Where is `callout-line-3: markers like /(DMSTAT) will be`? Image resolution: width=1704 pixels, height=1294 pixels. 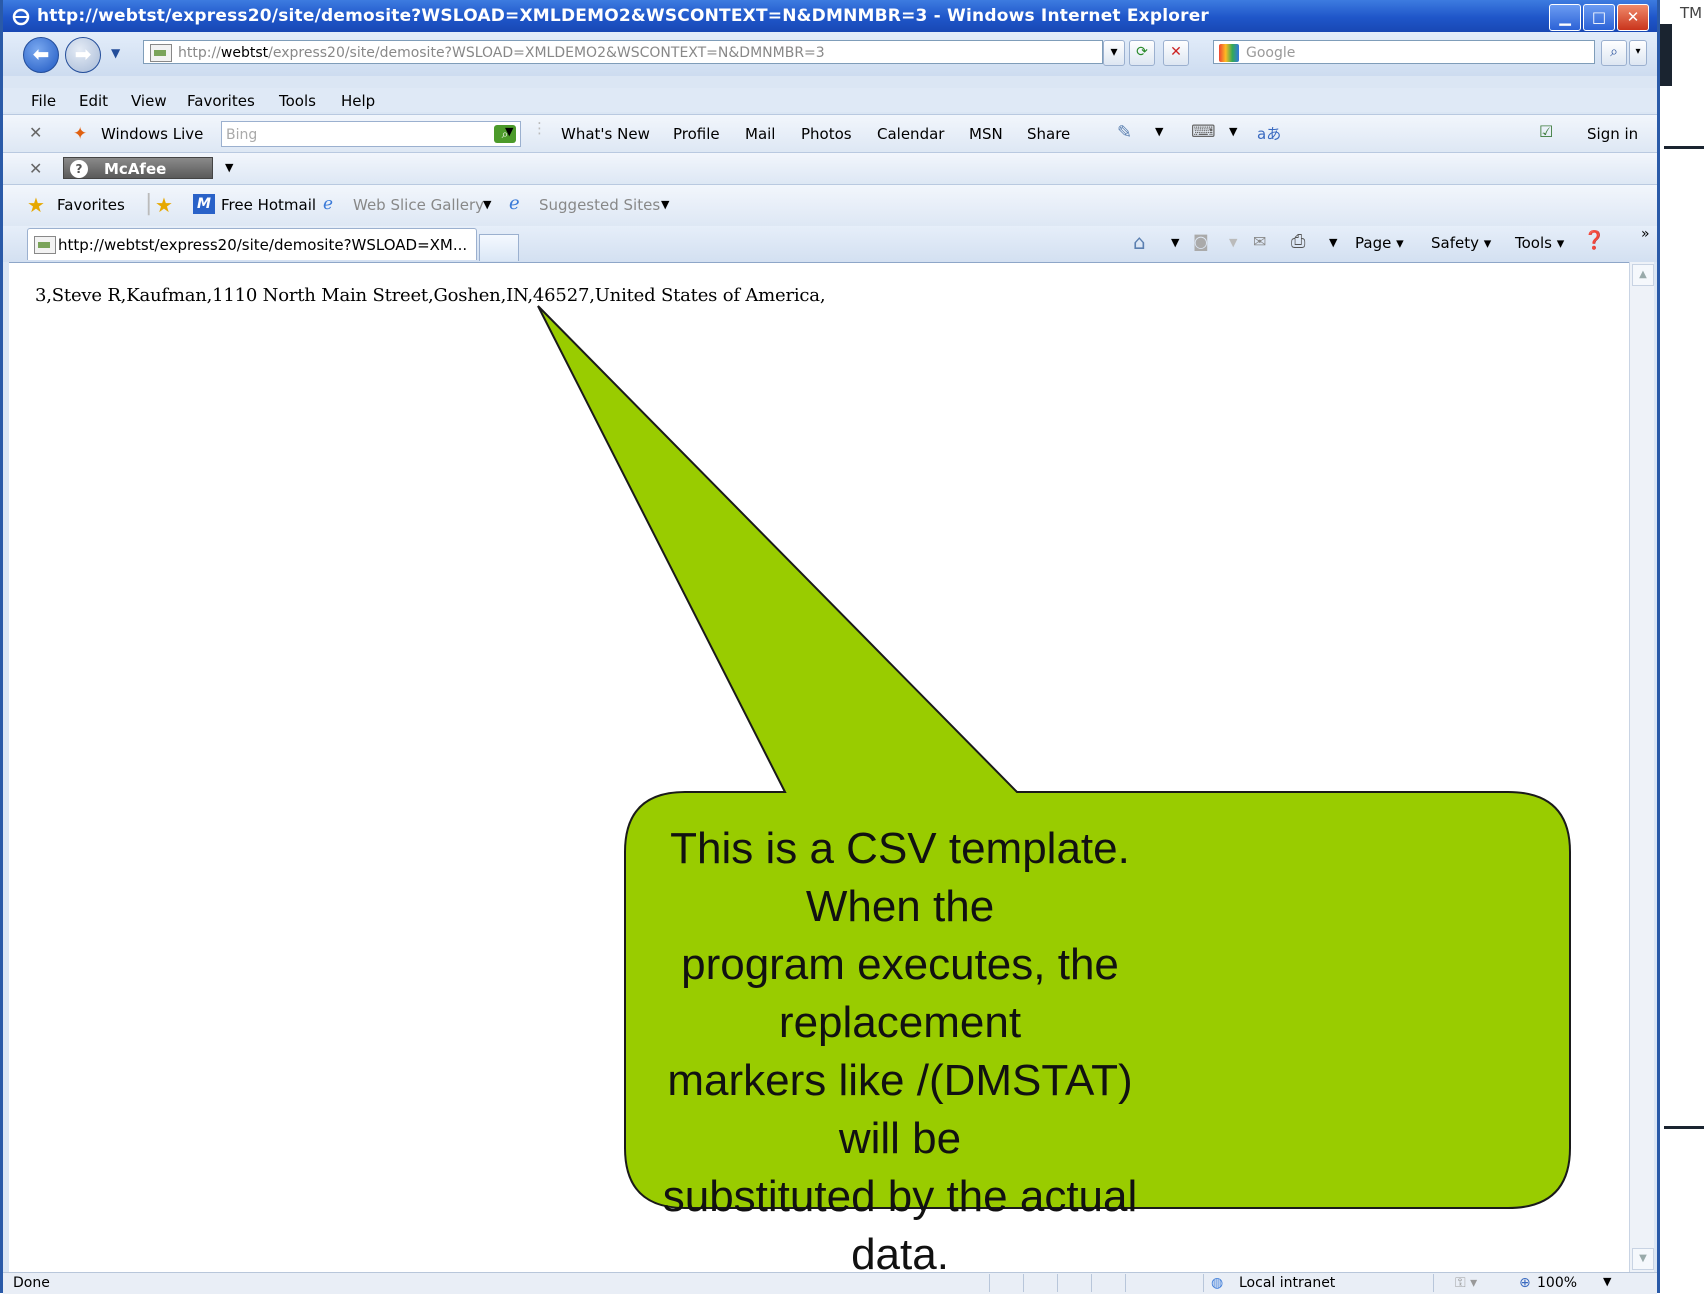 callout-line-3: markers like /(DMSTAT) will be is located at coordinates (900, 1109).